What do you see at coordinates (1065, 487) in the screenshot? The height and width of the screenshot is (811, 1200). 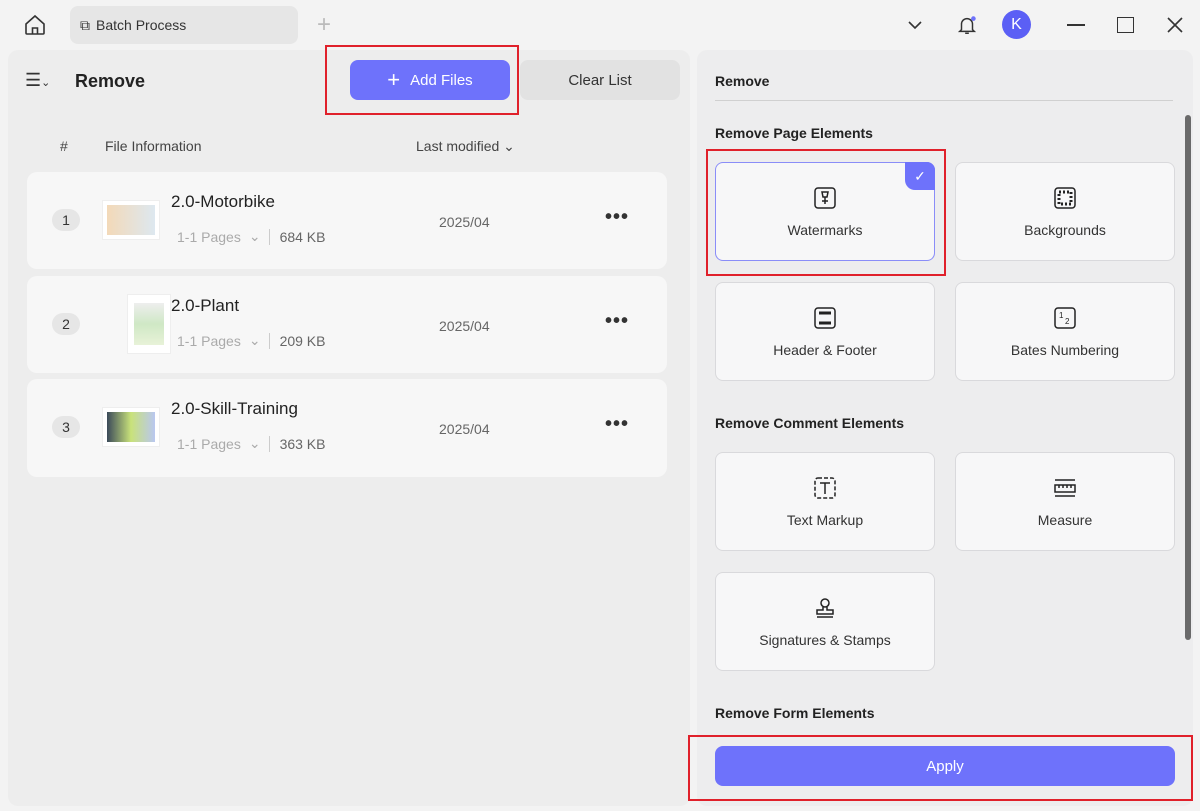 I see `measure-icon` at bounding box center [1065, 487].